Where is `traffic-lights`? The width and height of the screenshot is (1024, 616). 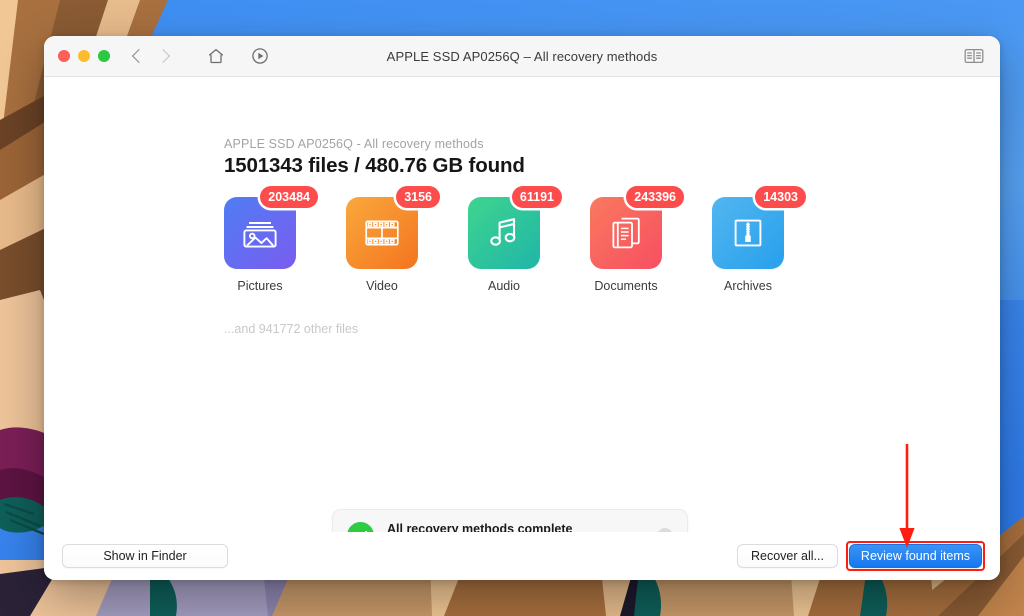 traffic-lights is located at coordinates (84, 56).